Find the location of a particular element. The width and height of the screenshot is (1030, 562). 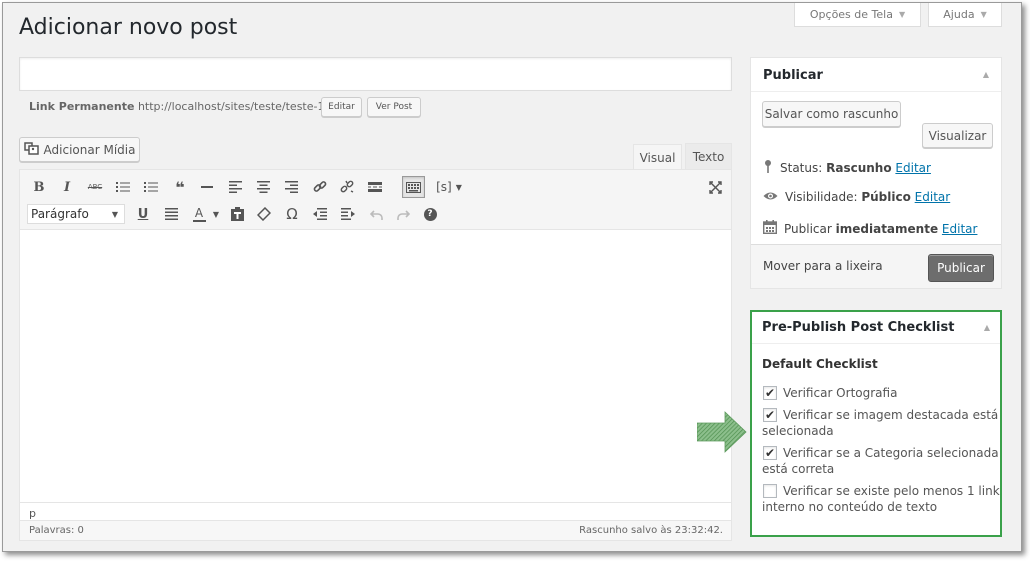

help-tab: Ajuda ▼ is located at coordinates (965, 15).